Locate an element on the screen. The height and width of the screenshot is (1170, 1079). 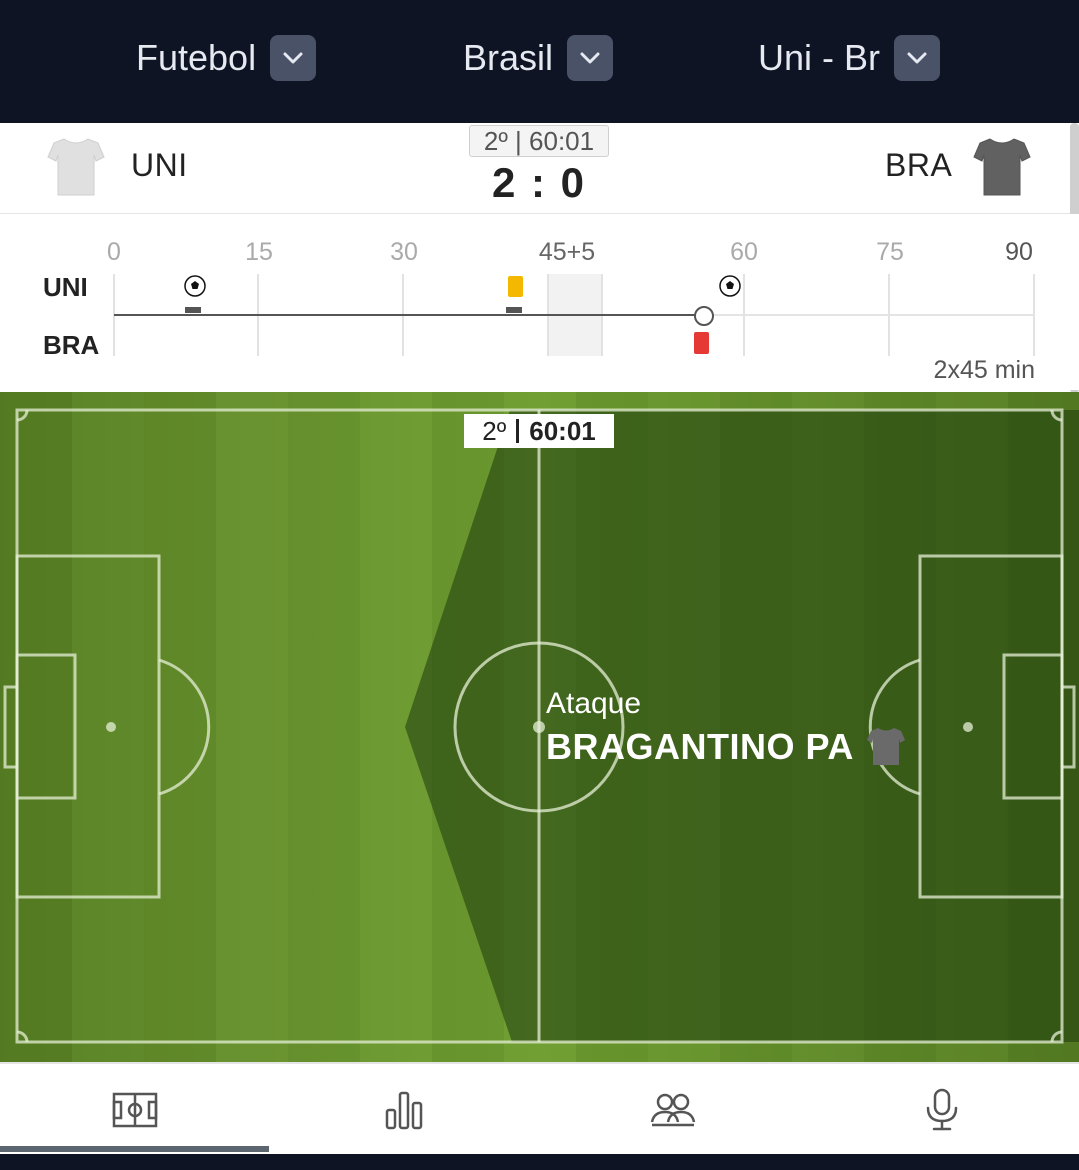
timeline-tick: 60 is located at coordinates (744, 252).